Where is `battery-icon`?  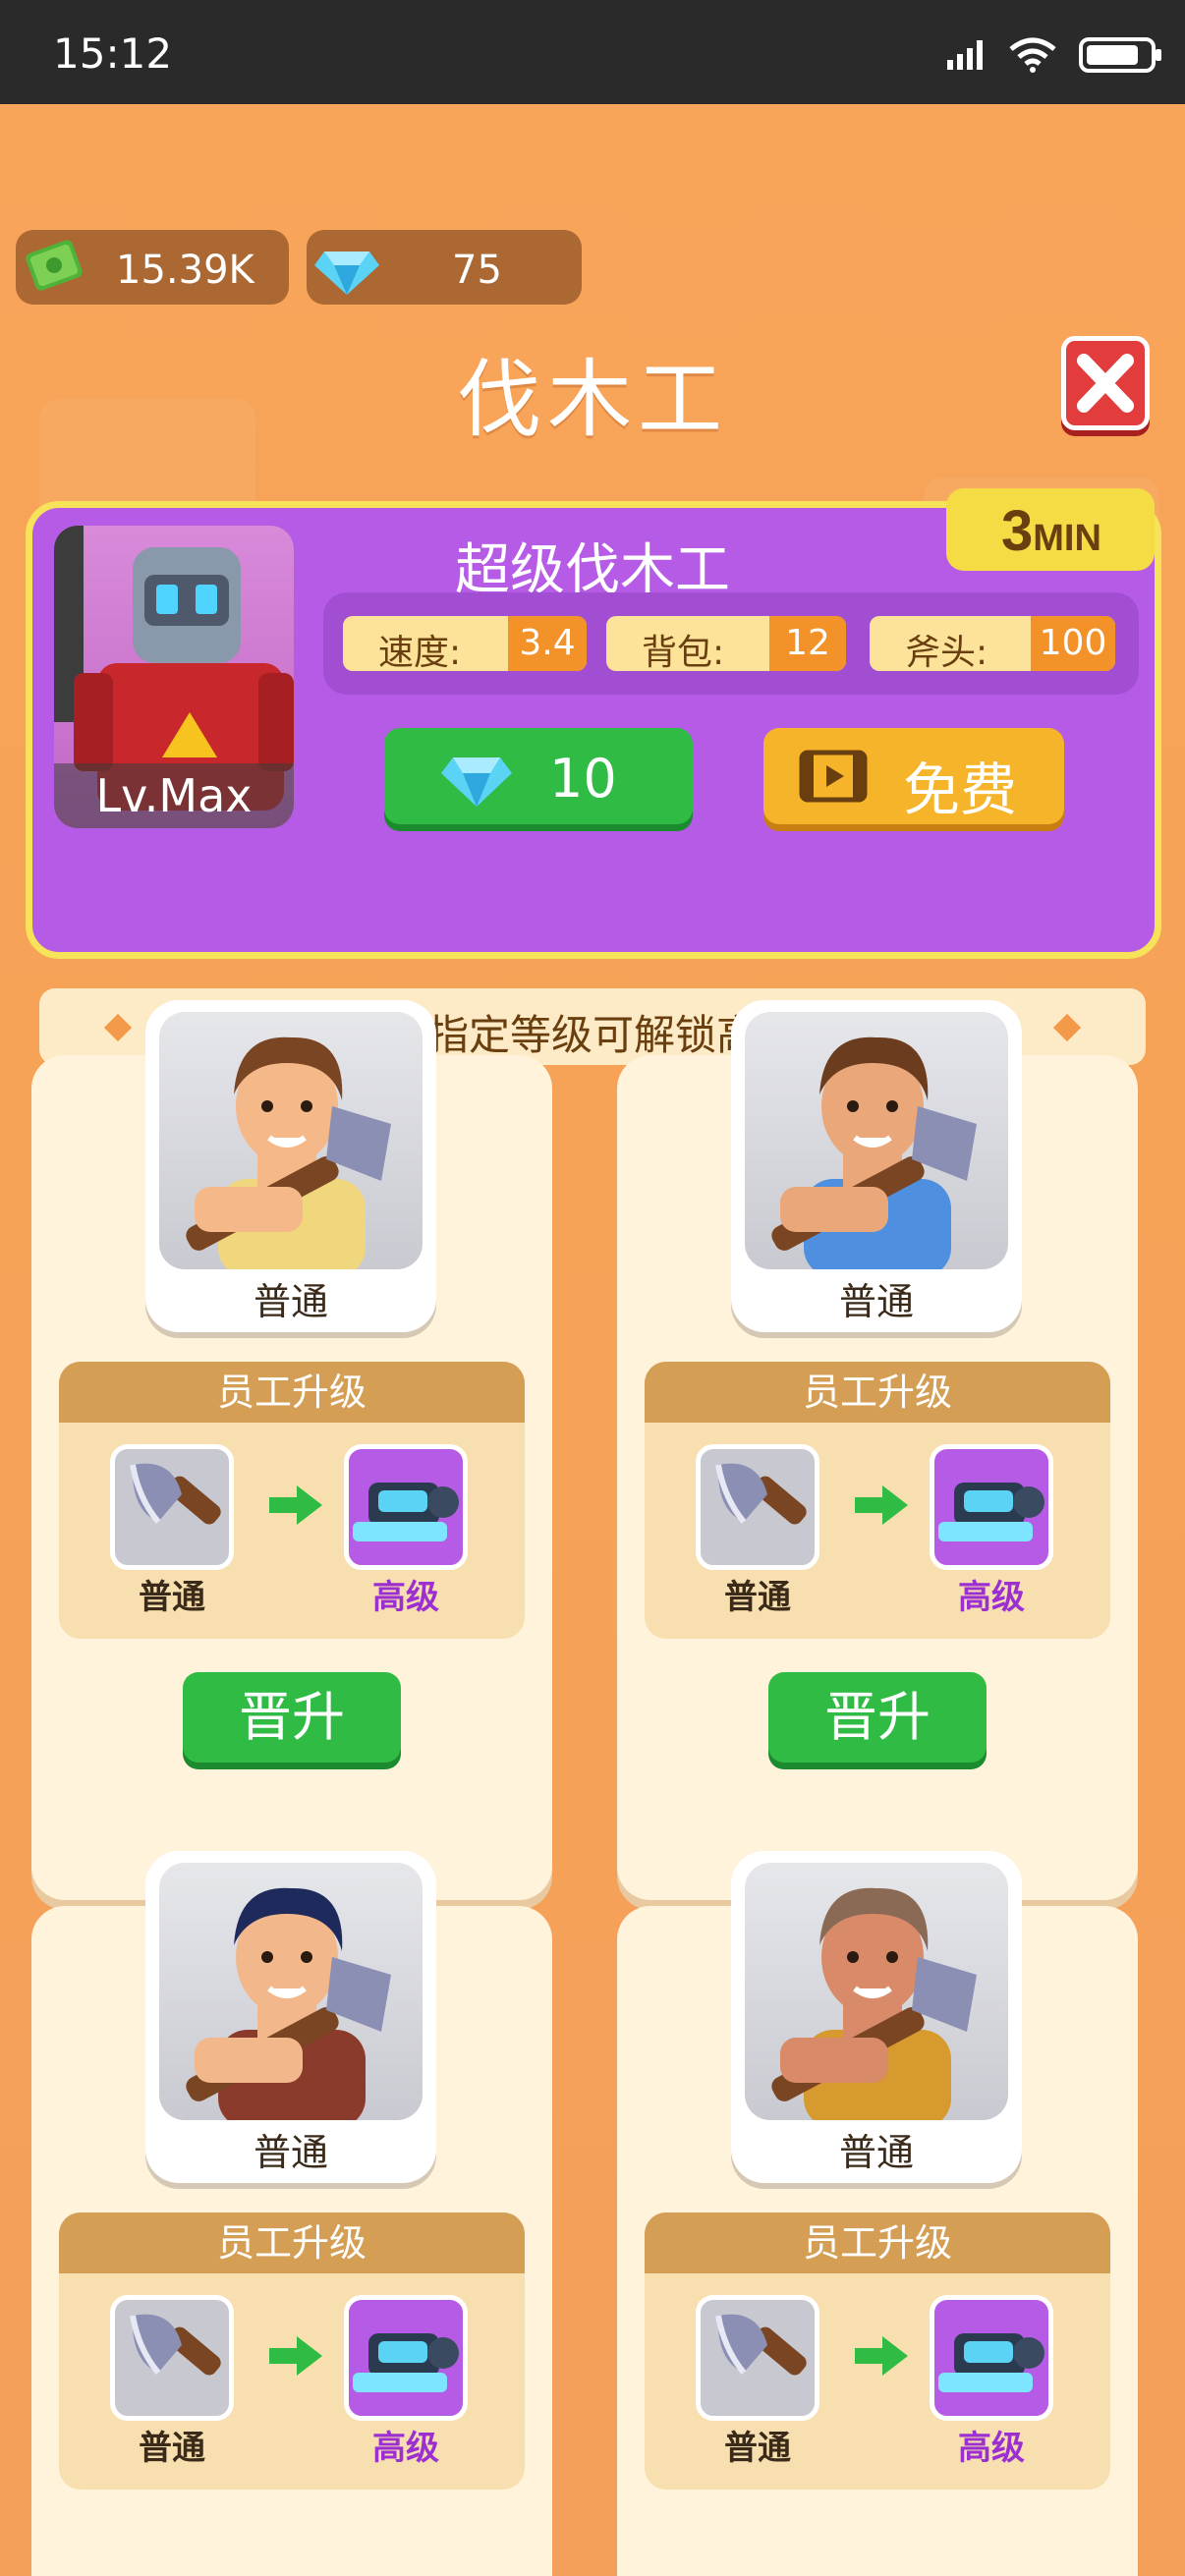
battery-icon is located at coordinates (1120, 55).